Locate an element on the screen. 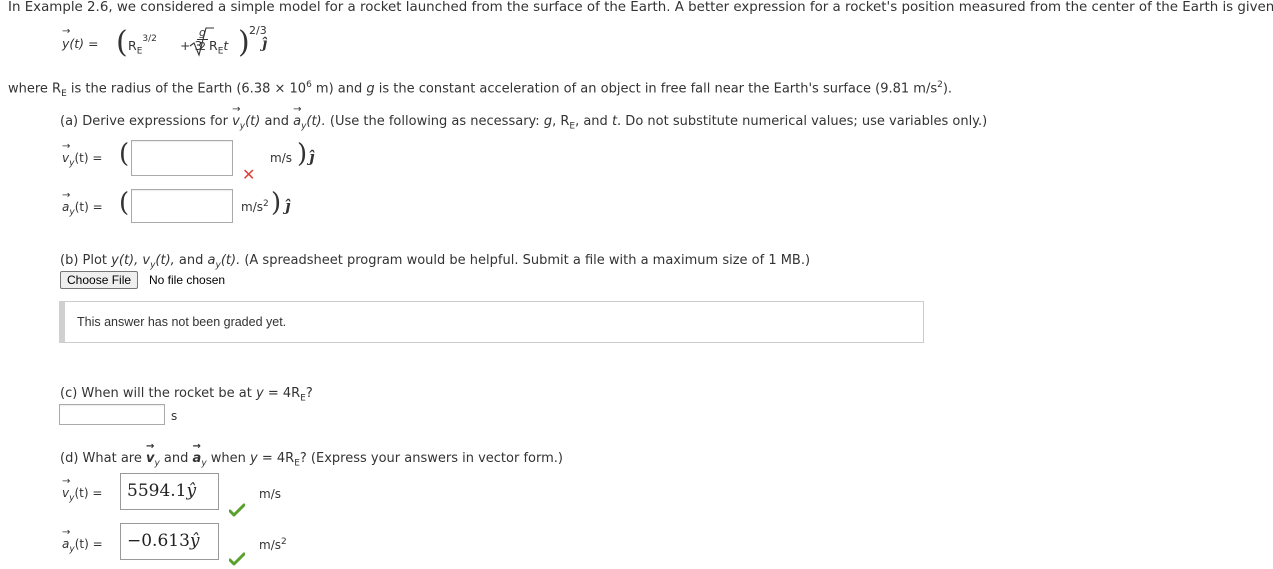 The width and height of the screenshot is (1273, 569). graded-status-text: This answer has not been graded yet. is located at coordinates (182, 322).